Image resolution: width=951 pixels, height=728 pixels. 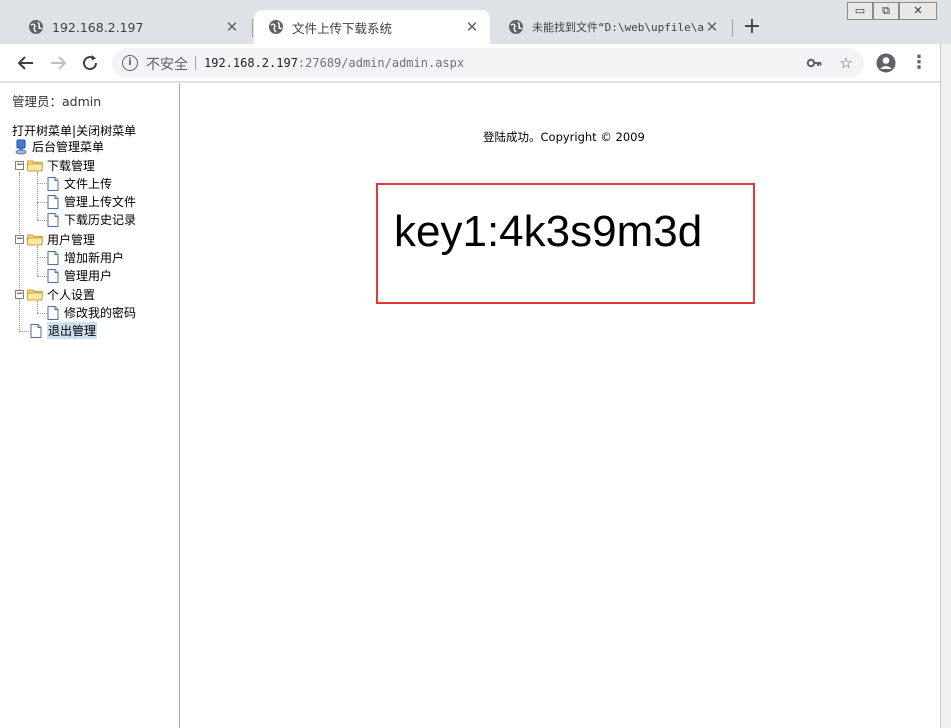 I want to click on key-text: key1:4k3s9m3d, so click(x=548, y=231).